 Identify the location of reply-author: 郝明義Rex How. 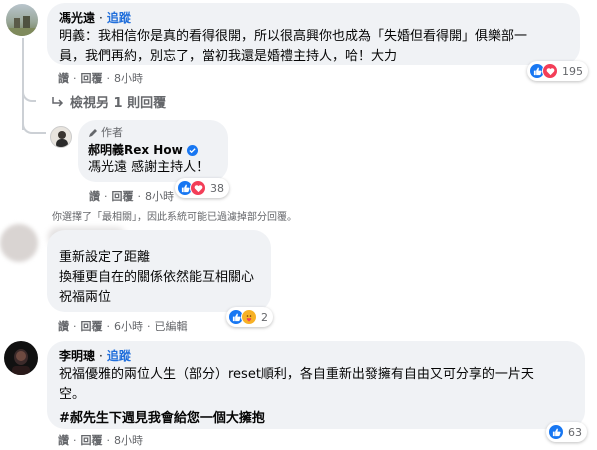
(135, 150).